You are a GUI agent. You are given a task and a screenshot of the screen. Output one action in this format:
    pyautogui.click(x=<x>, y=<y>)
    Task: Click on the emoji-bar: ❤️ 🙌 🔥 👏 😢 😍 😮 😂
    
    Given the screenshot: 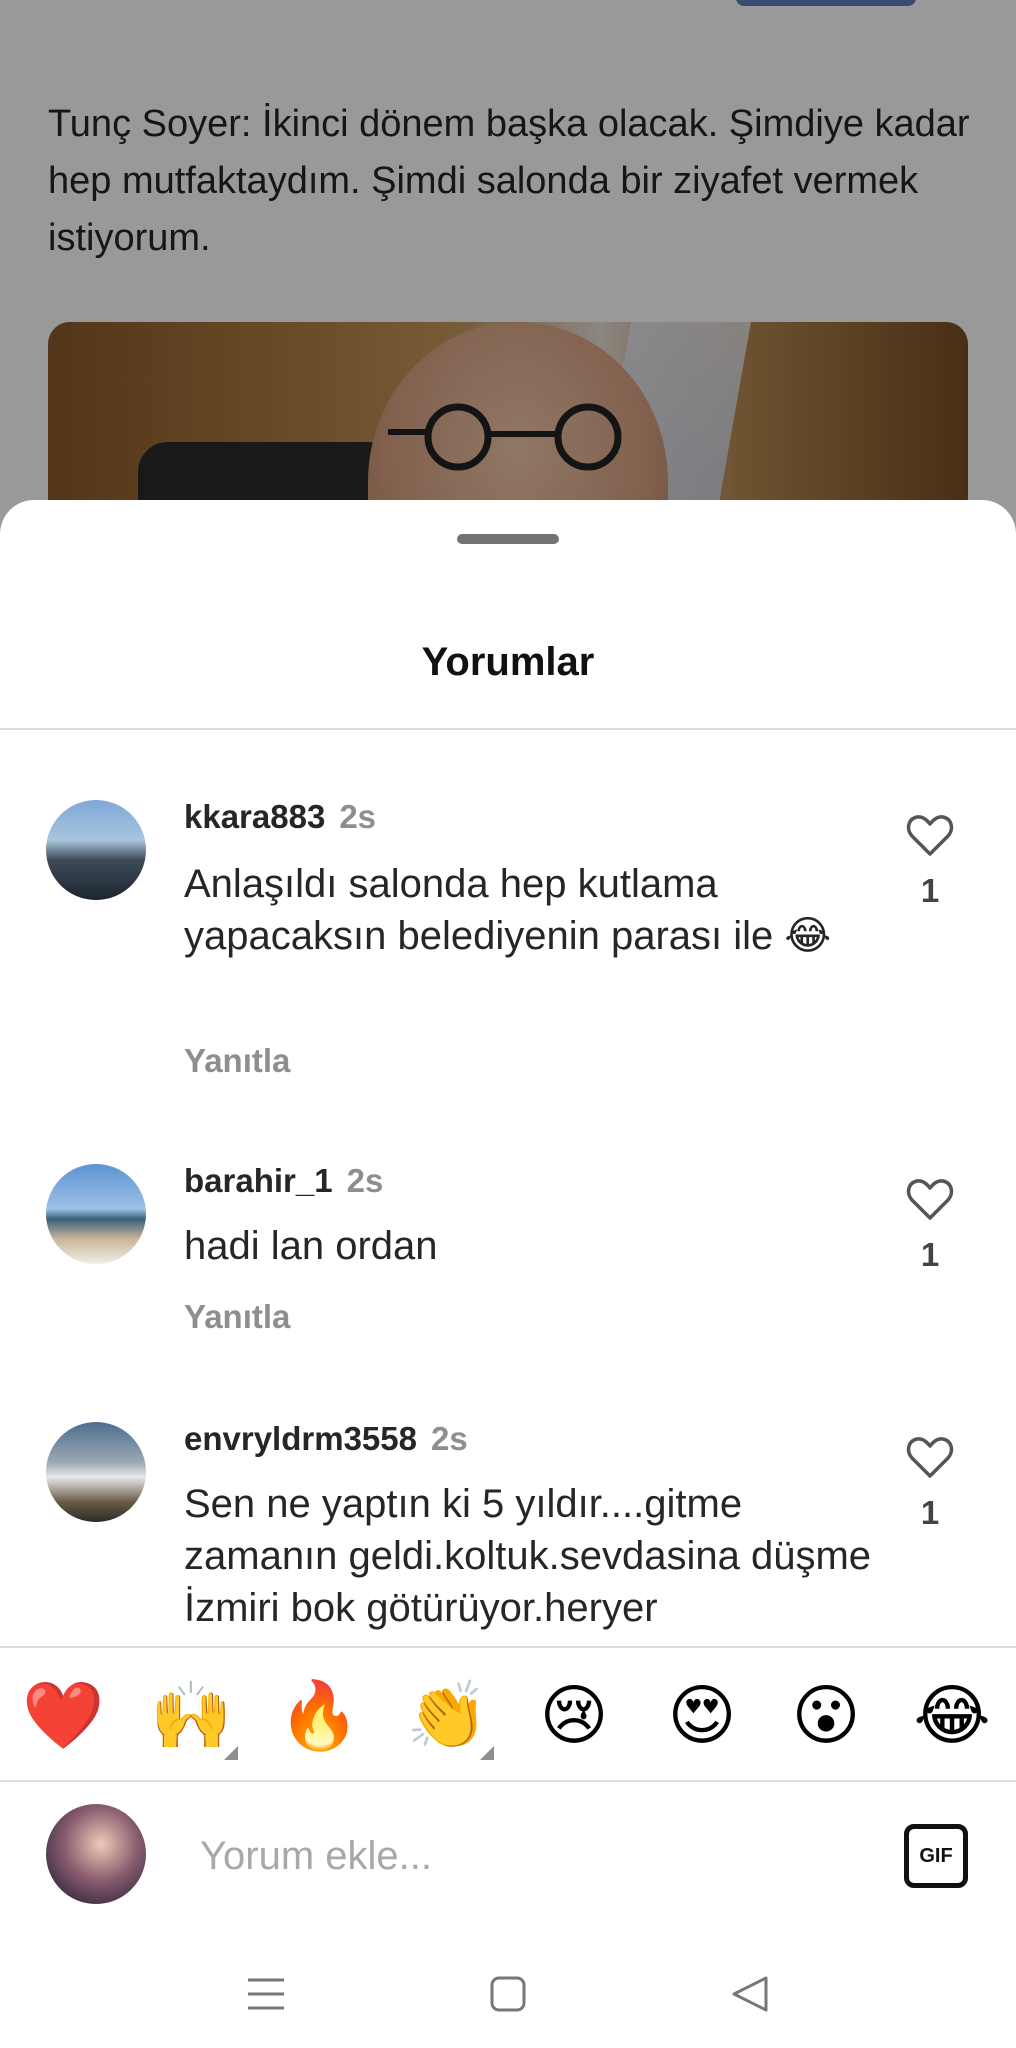 What is the action you would take?
    pyautogui.click(x=508, y=1714)
    